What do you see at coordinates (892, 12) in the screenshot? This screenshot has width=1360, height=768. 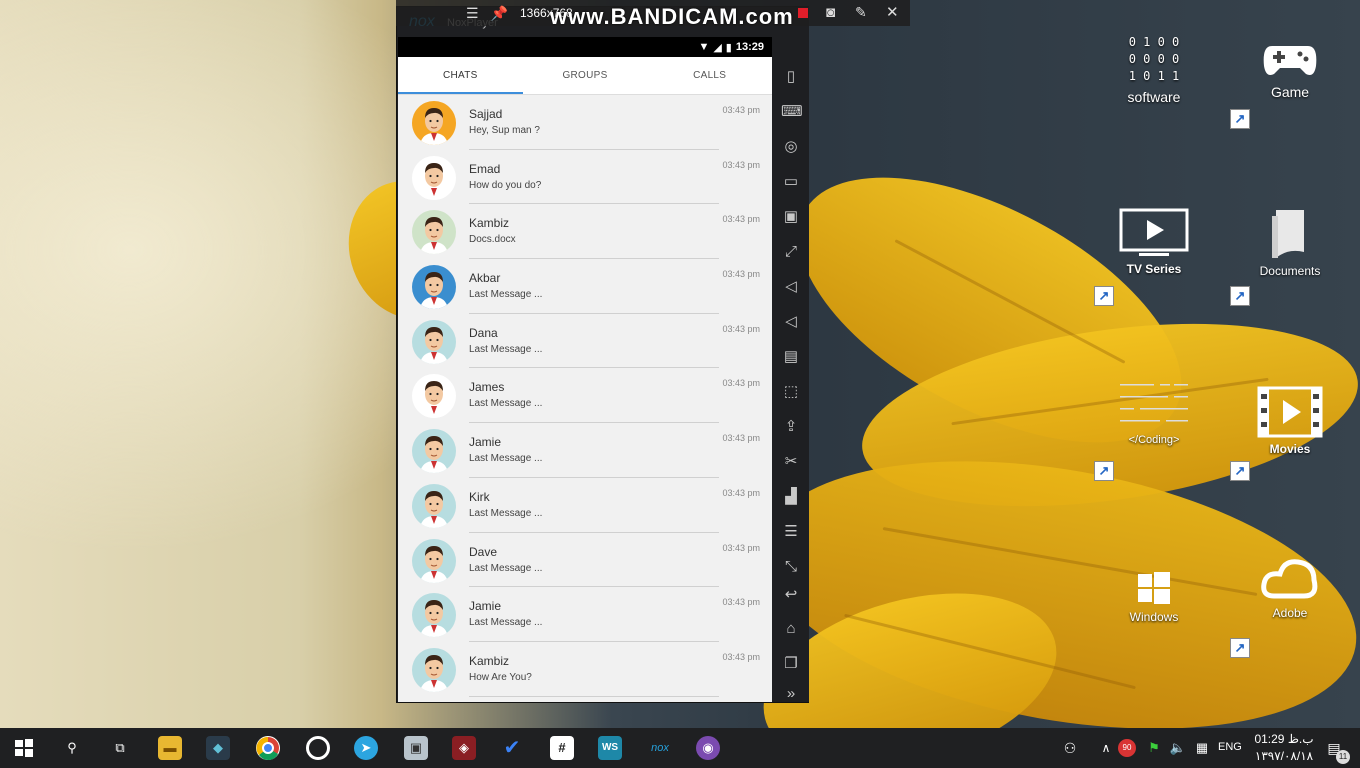 I see `close-icon: ✕` at bounding box center [892, 12].